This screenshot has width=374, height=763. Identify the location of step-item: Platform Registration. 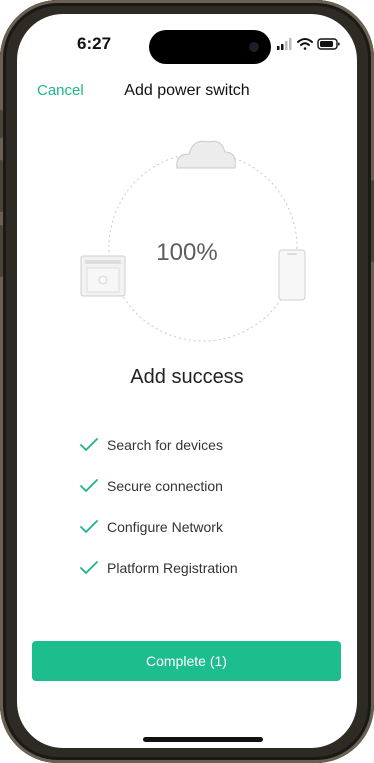
(209, 567).